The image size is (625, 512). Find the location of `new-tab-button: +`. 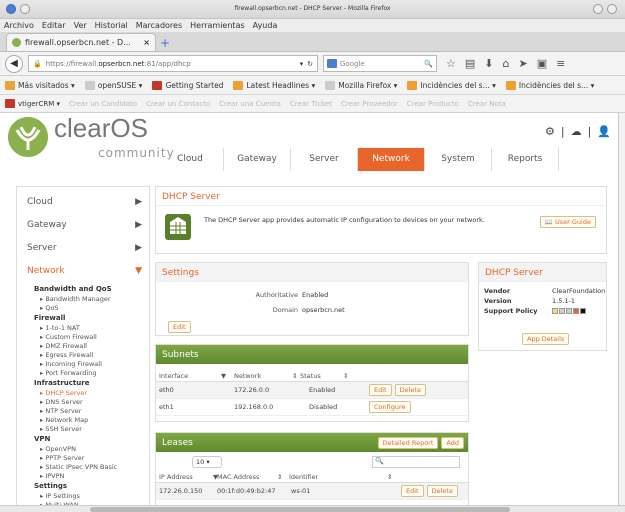

new-tab-button: + is located at coordinates (165, 43).